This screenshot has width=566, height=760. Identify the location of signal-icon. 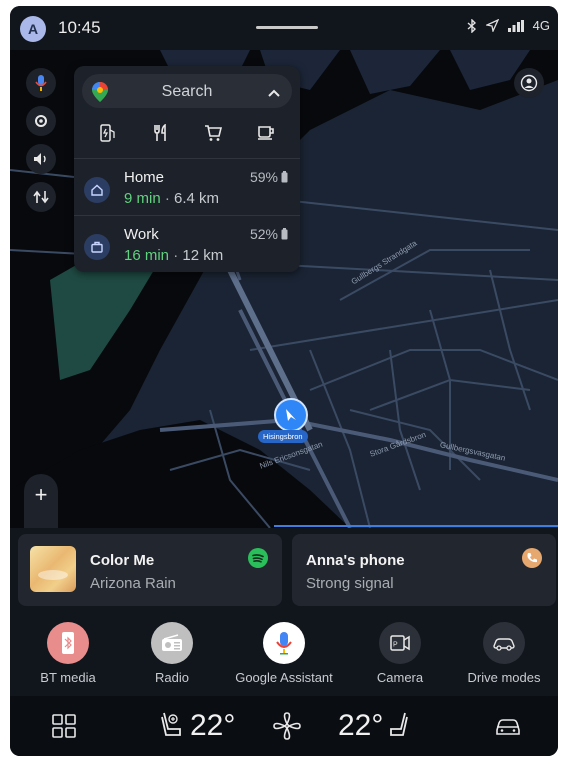
(515, 25).